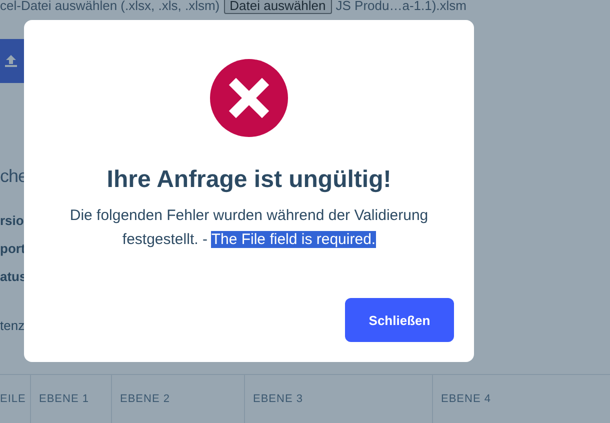 The height and width of the screenshot is (423, 610). What do you see at coordinates (178, 399) in the screenshot?
I see `column-header: EBENE 2` at bounding box center [178, 399].